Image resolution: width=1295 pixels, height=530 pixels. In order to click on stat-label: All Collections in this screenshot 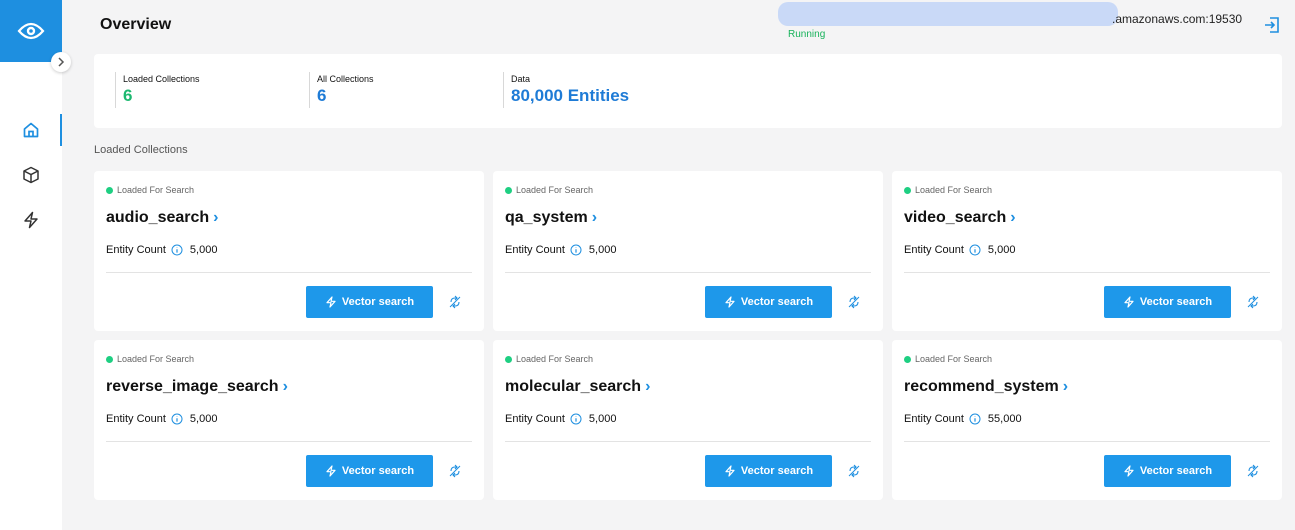, I will do `click(345, 79)`.